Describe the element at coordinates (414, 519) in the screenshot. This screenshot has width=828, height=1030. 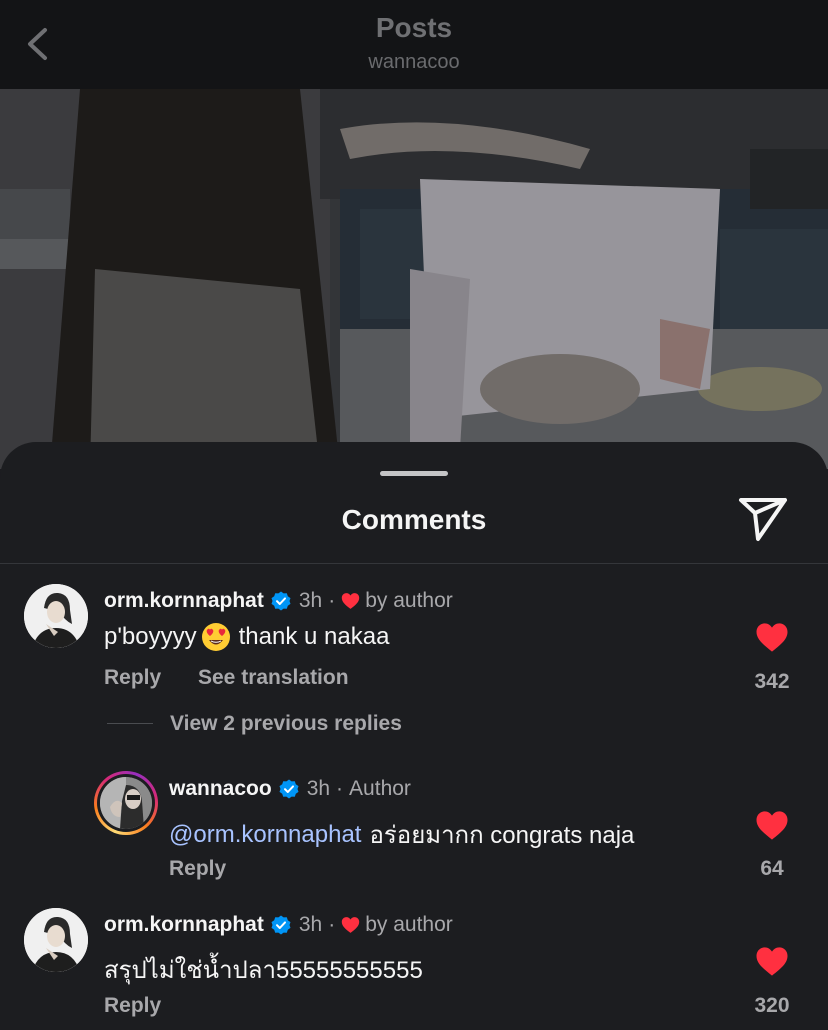
I see `comments-title: Comments` at that location.